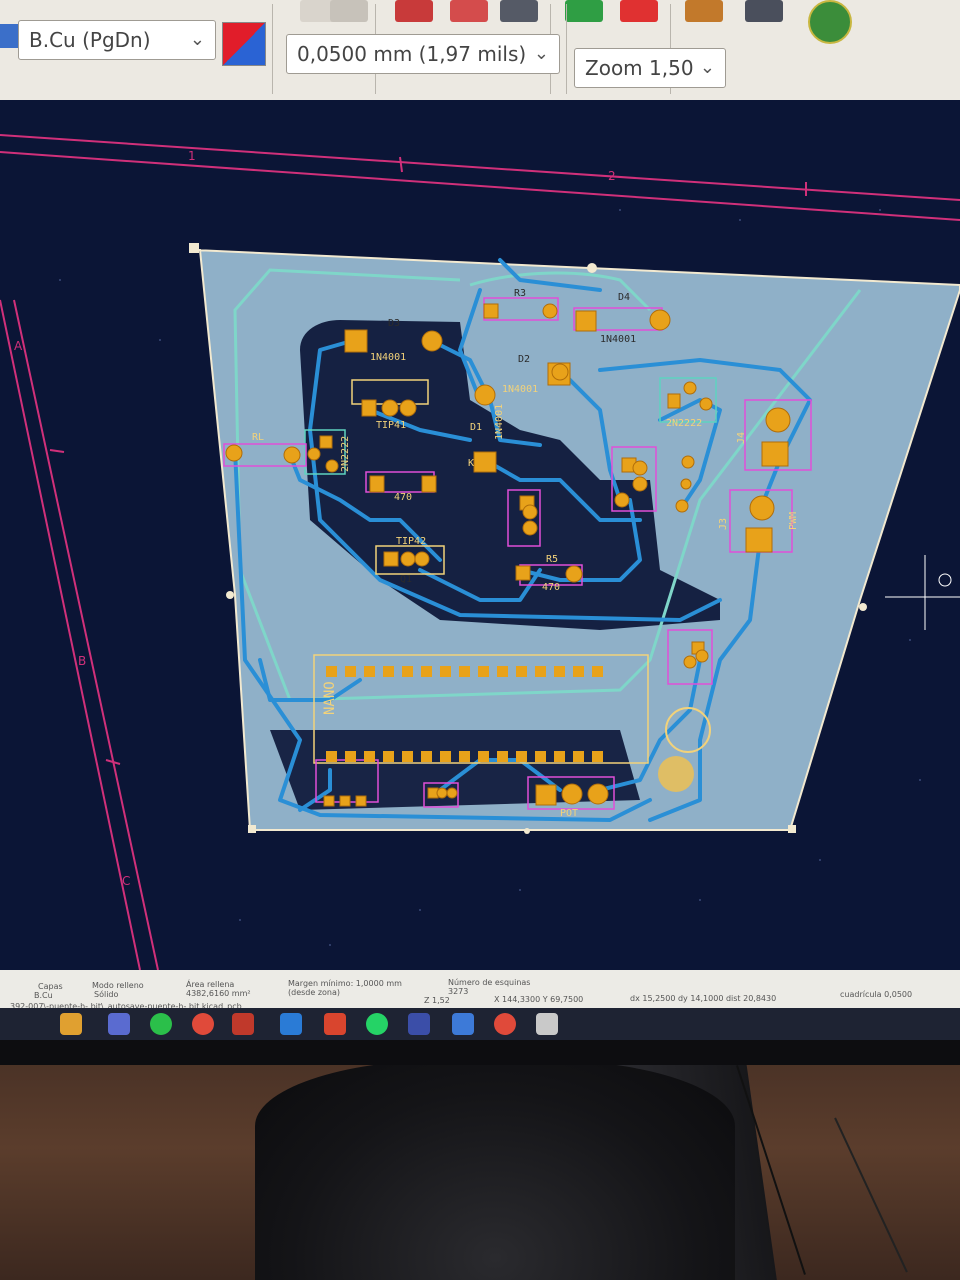 This screenshot has width=960, height=1280. Describe the element at coordinates (403, 497) in the screenshot. I see `value-470: 470` at that location.